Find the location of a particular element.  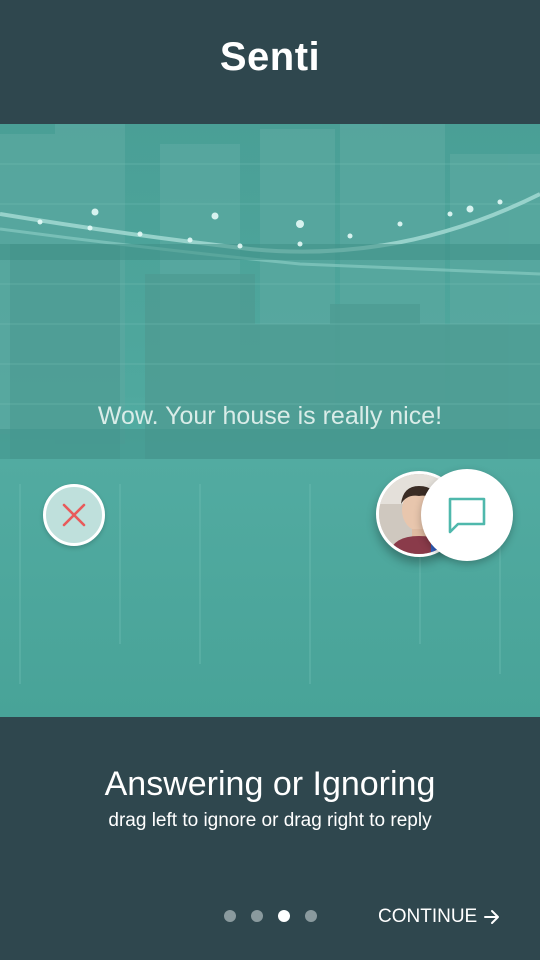

section-title: Answering or Ignoring is located at coordinates (270, 784).